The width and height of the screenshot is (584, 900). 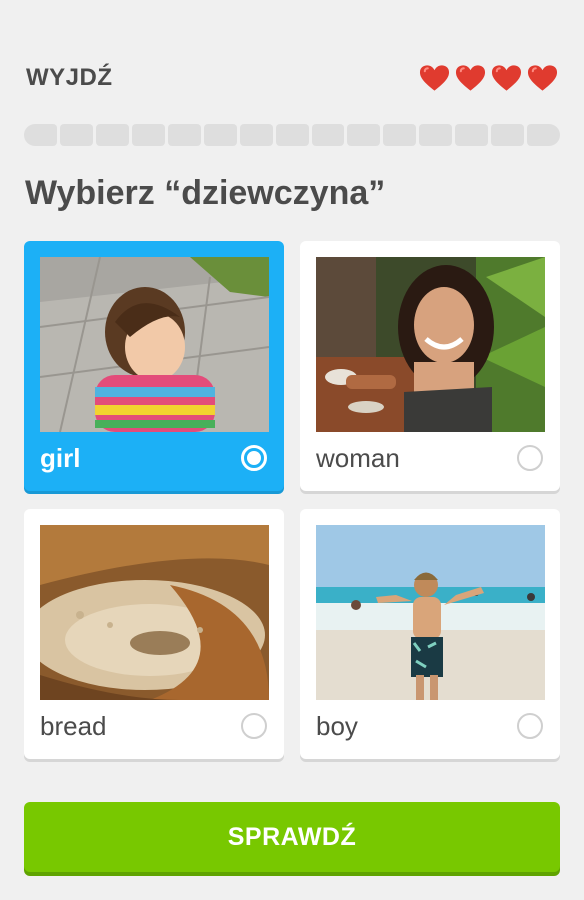 What do you see at coordinates (154, 344) in the screenshot?
I see `toddler-girl-photo` at bounding box center [154, 344].